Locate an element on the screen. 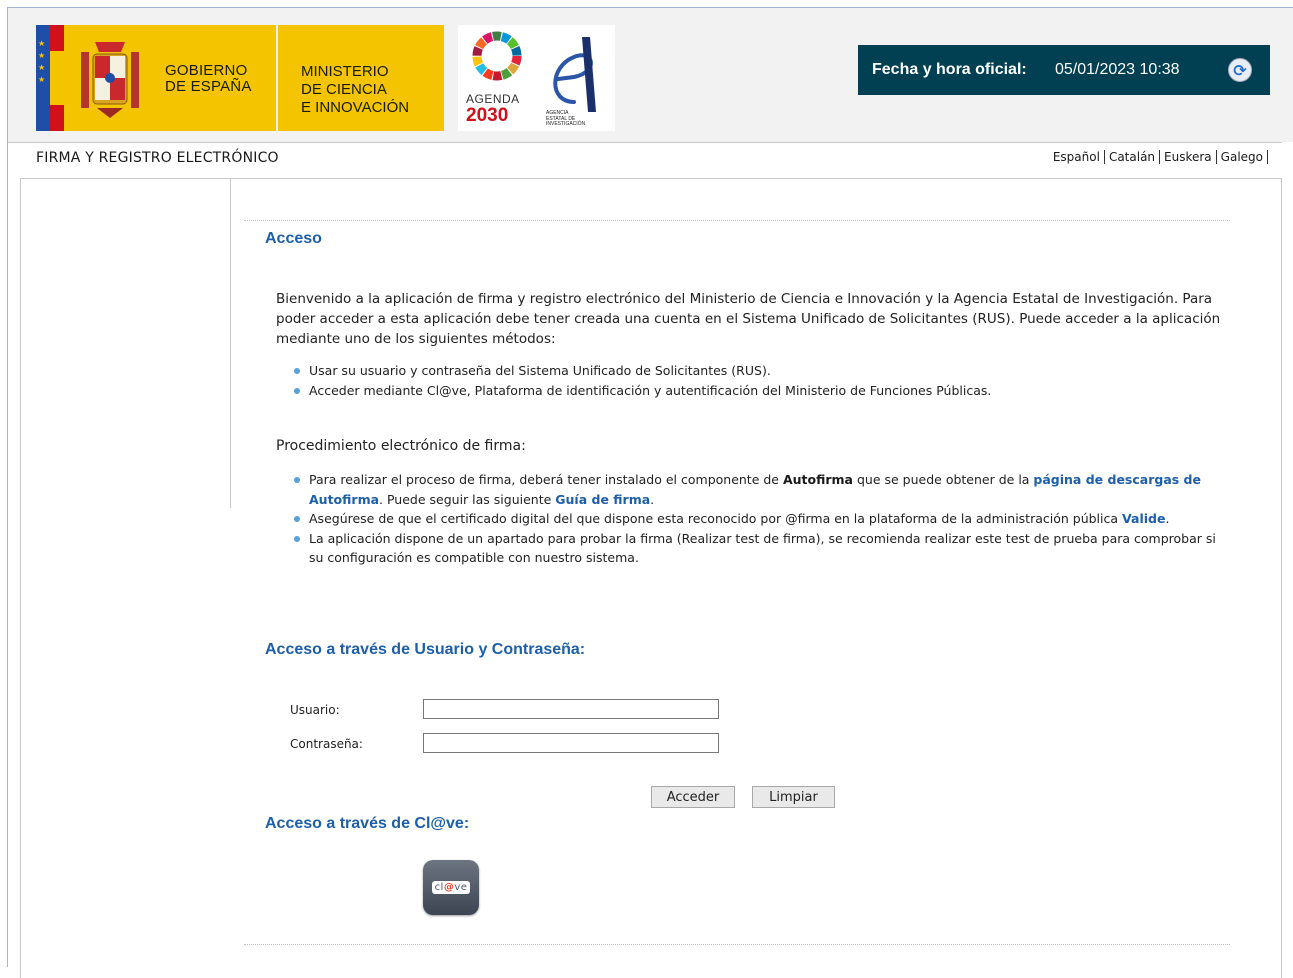 This screenshot has height=978, width=1293. lang-ca: Catalán is located at coordinates (1132, 157).